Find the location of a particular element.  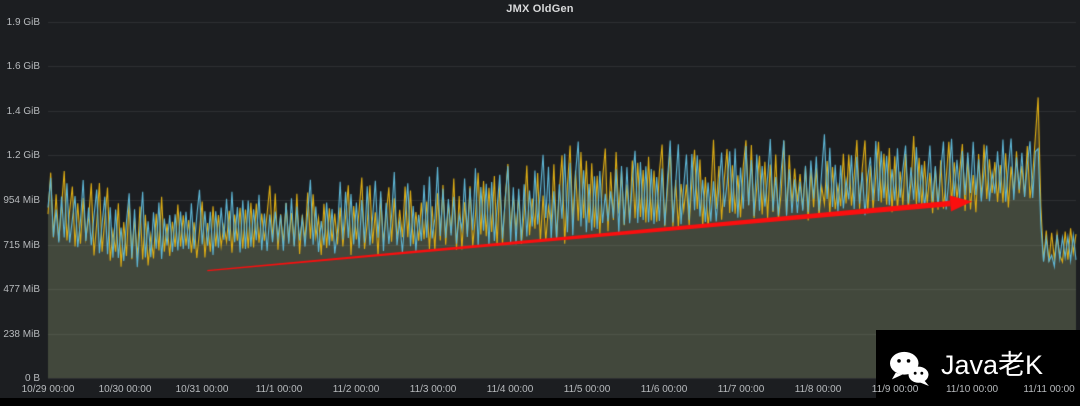

wechat-icon is located at coordinates (909, 369).